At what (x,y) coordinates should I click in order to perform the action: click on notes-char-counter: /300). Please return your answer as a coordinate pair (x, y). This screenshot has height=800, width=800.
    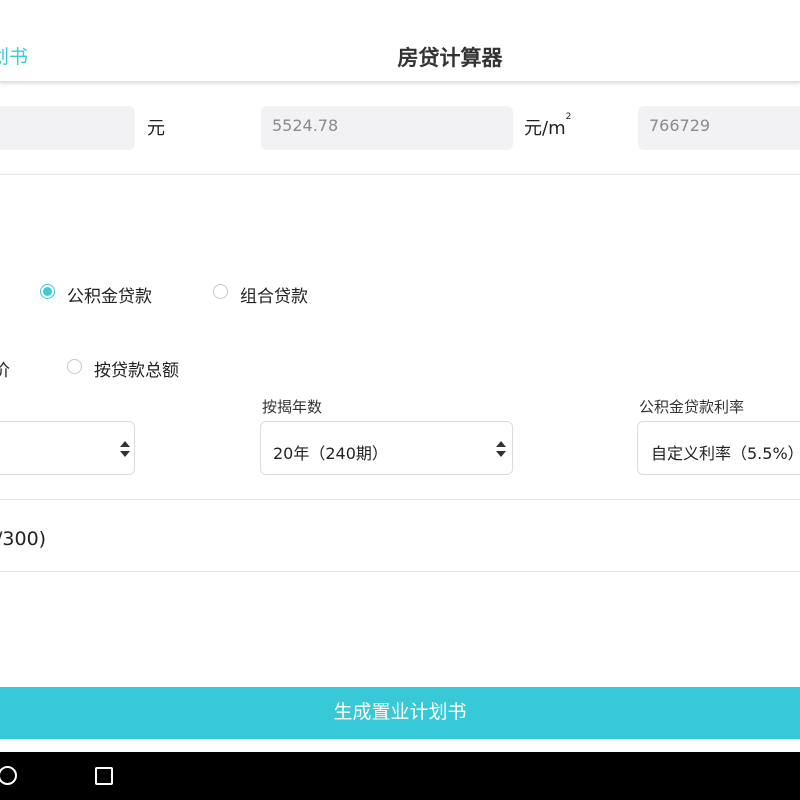
    Looking at the image, I should click on (23, 539).